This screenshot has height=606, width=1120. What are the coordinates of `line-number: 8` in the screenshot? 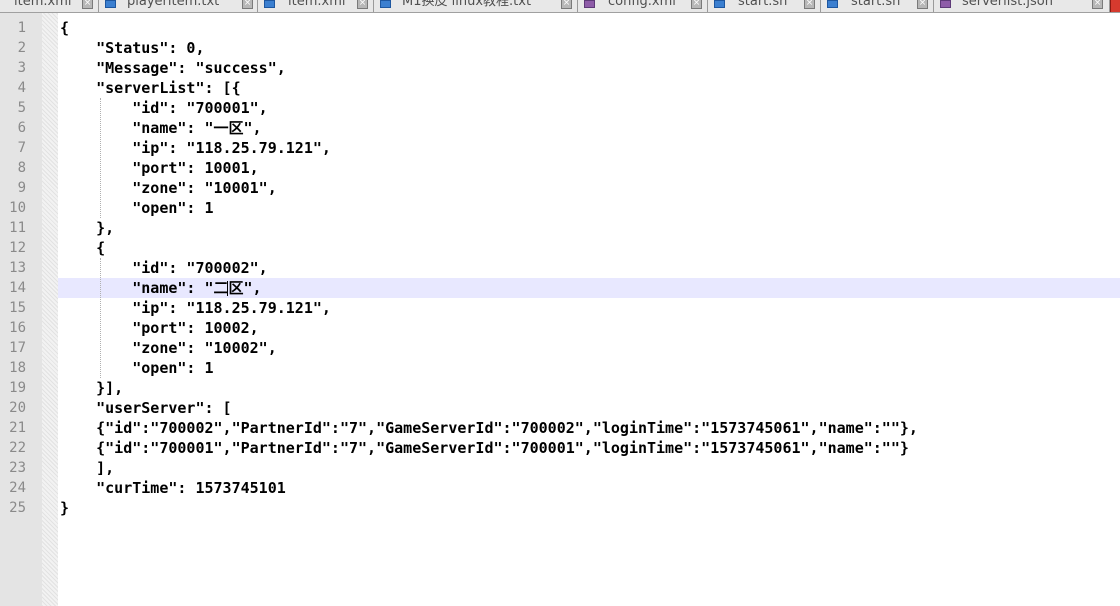 It's located at (21, 168).